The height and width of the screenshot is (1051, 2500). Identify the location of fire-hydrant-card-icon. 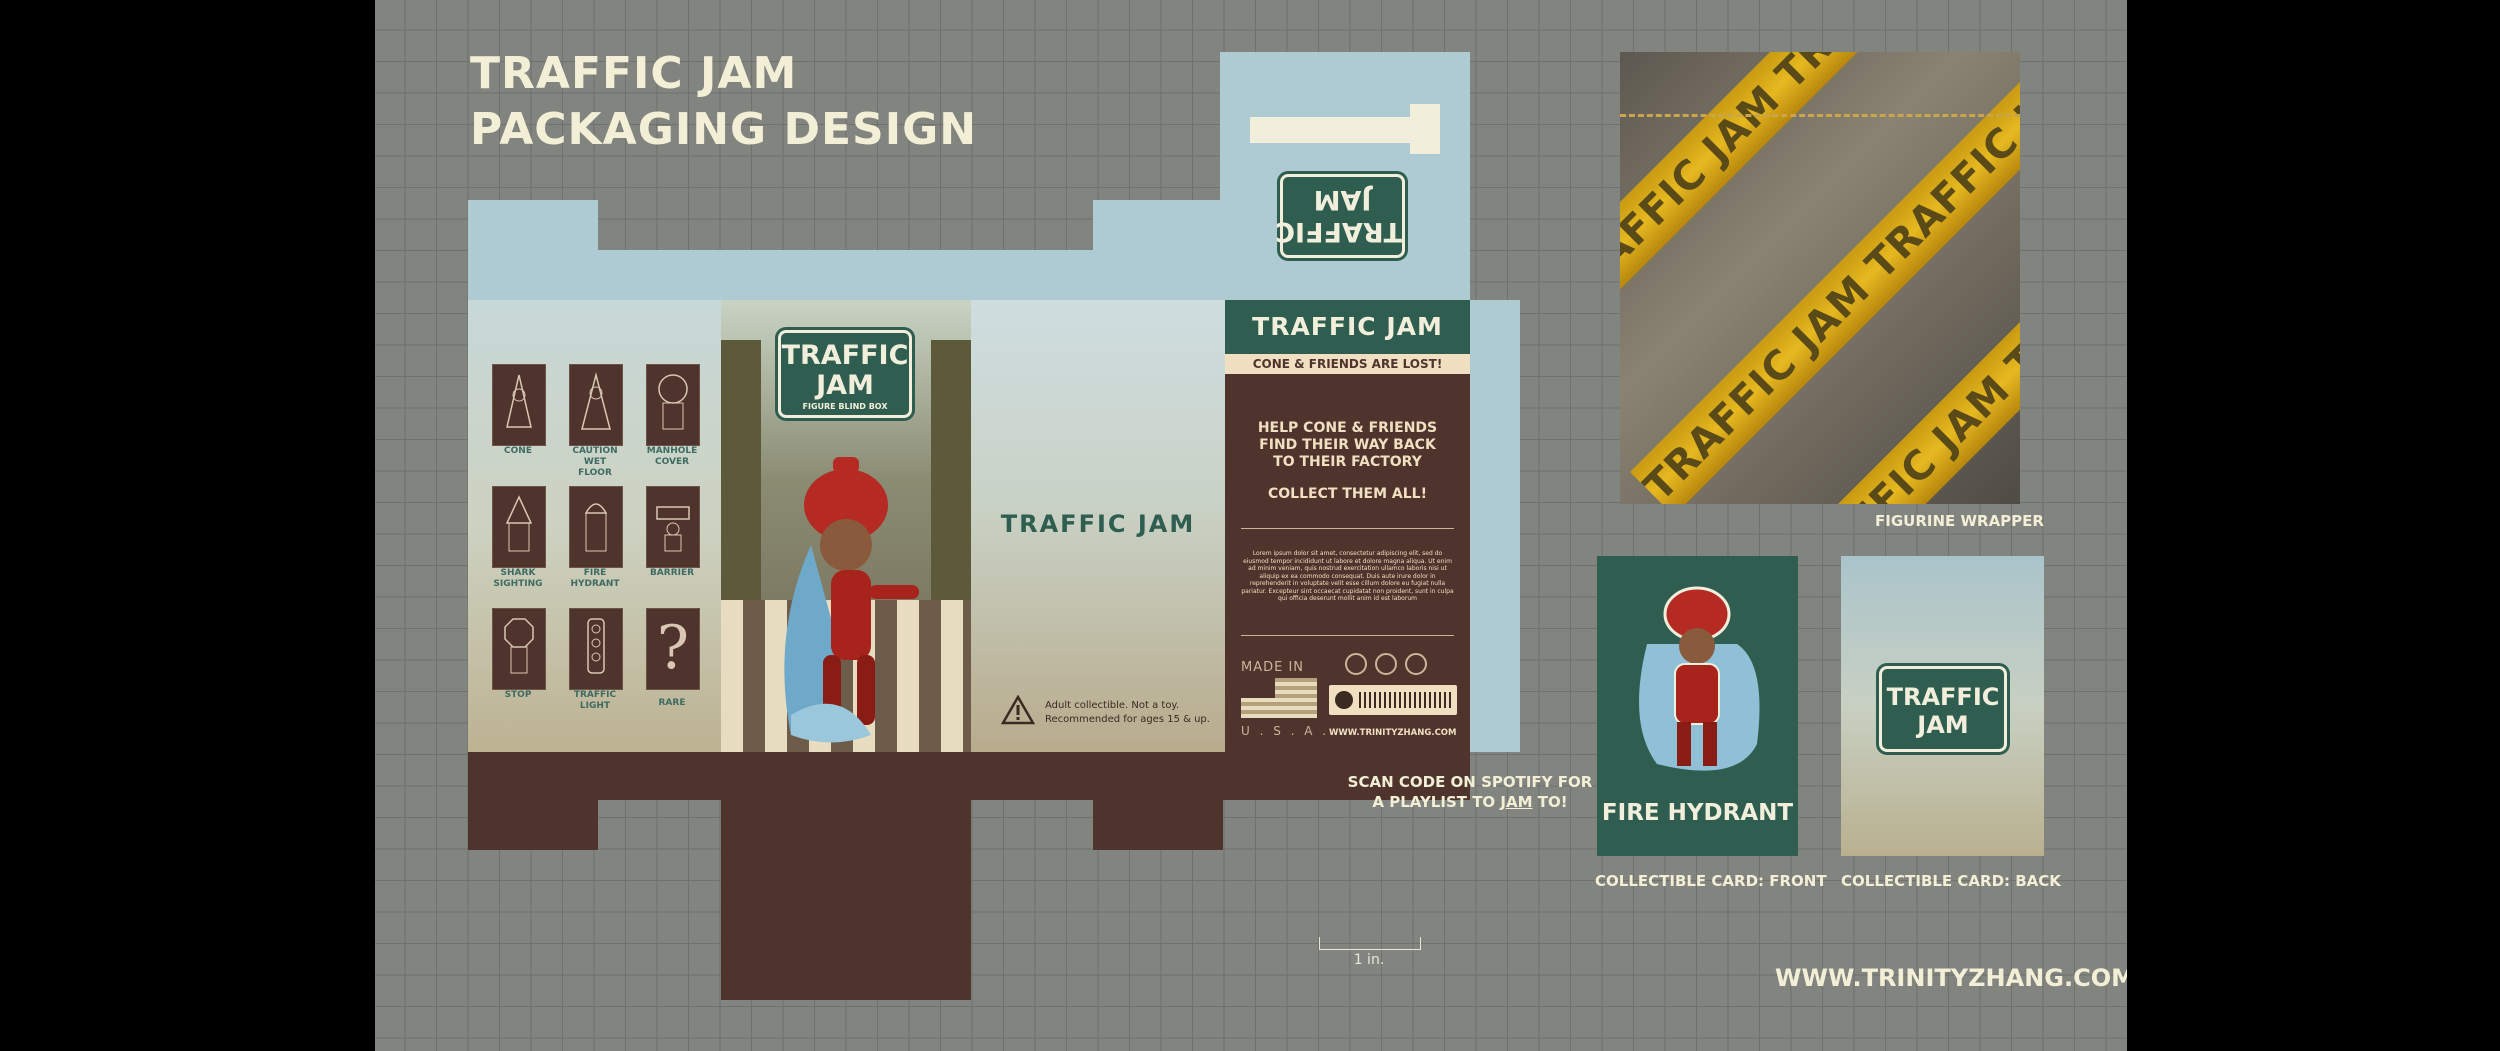
(1699, 678).